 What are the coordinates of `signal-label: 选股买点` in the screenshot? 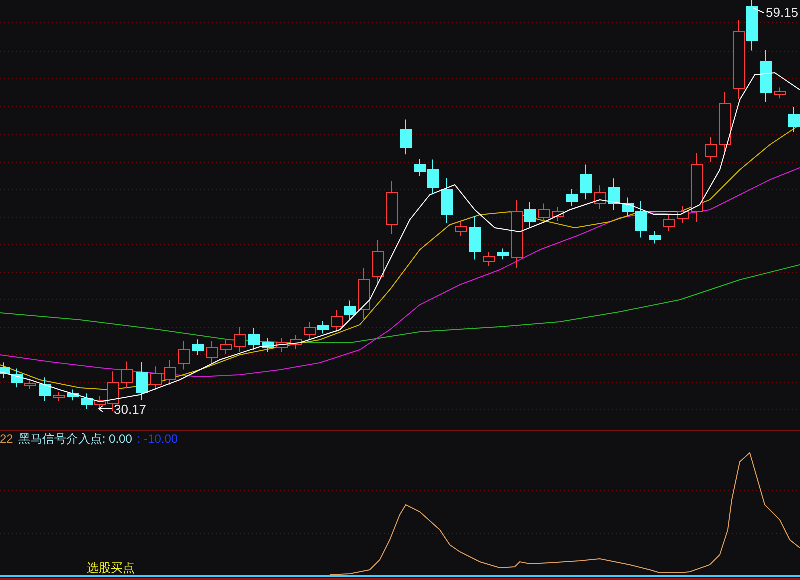 It's located at (111, 568).